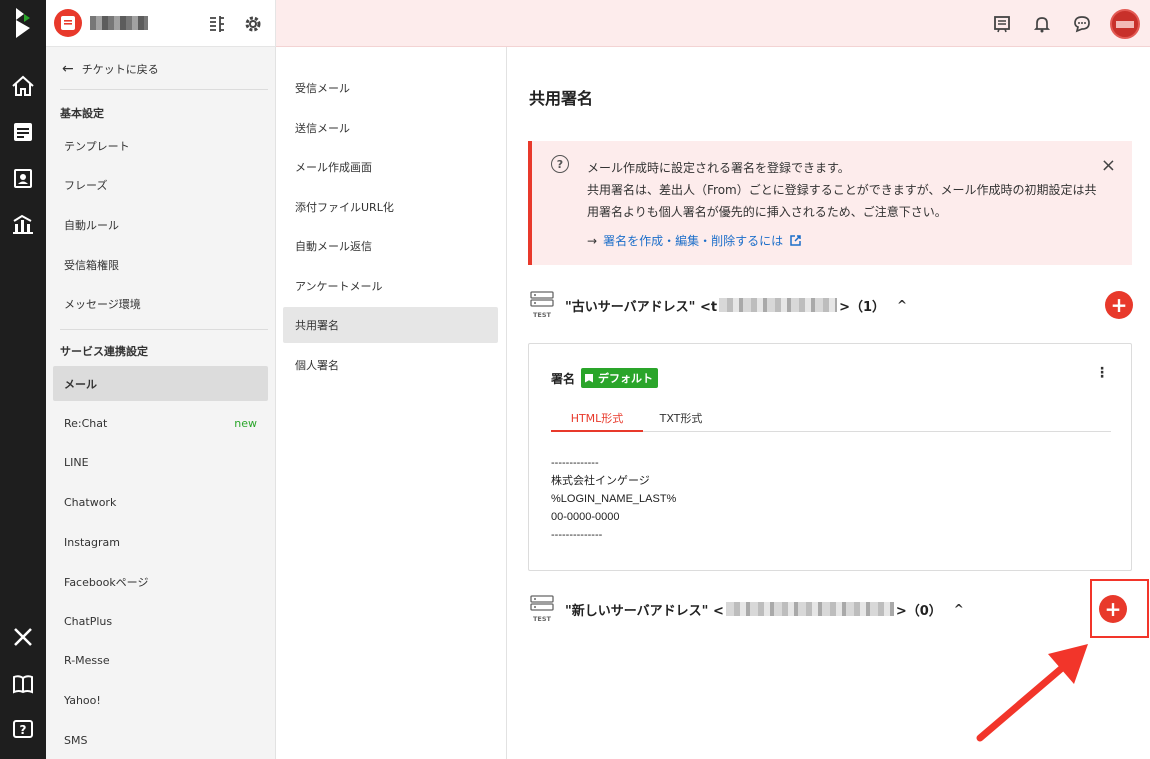 This screenshot has height=759, width=1150. I want to click on topbar-left, so click(161, 23).